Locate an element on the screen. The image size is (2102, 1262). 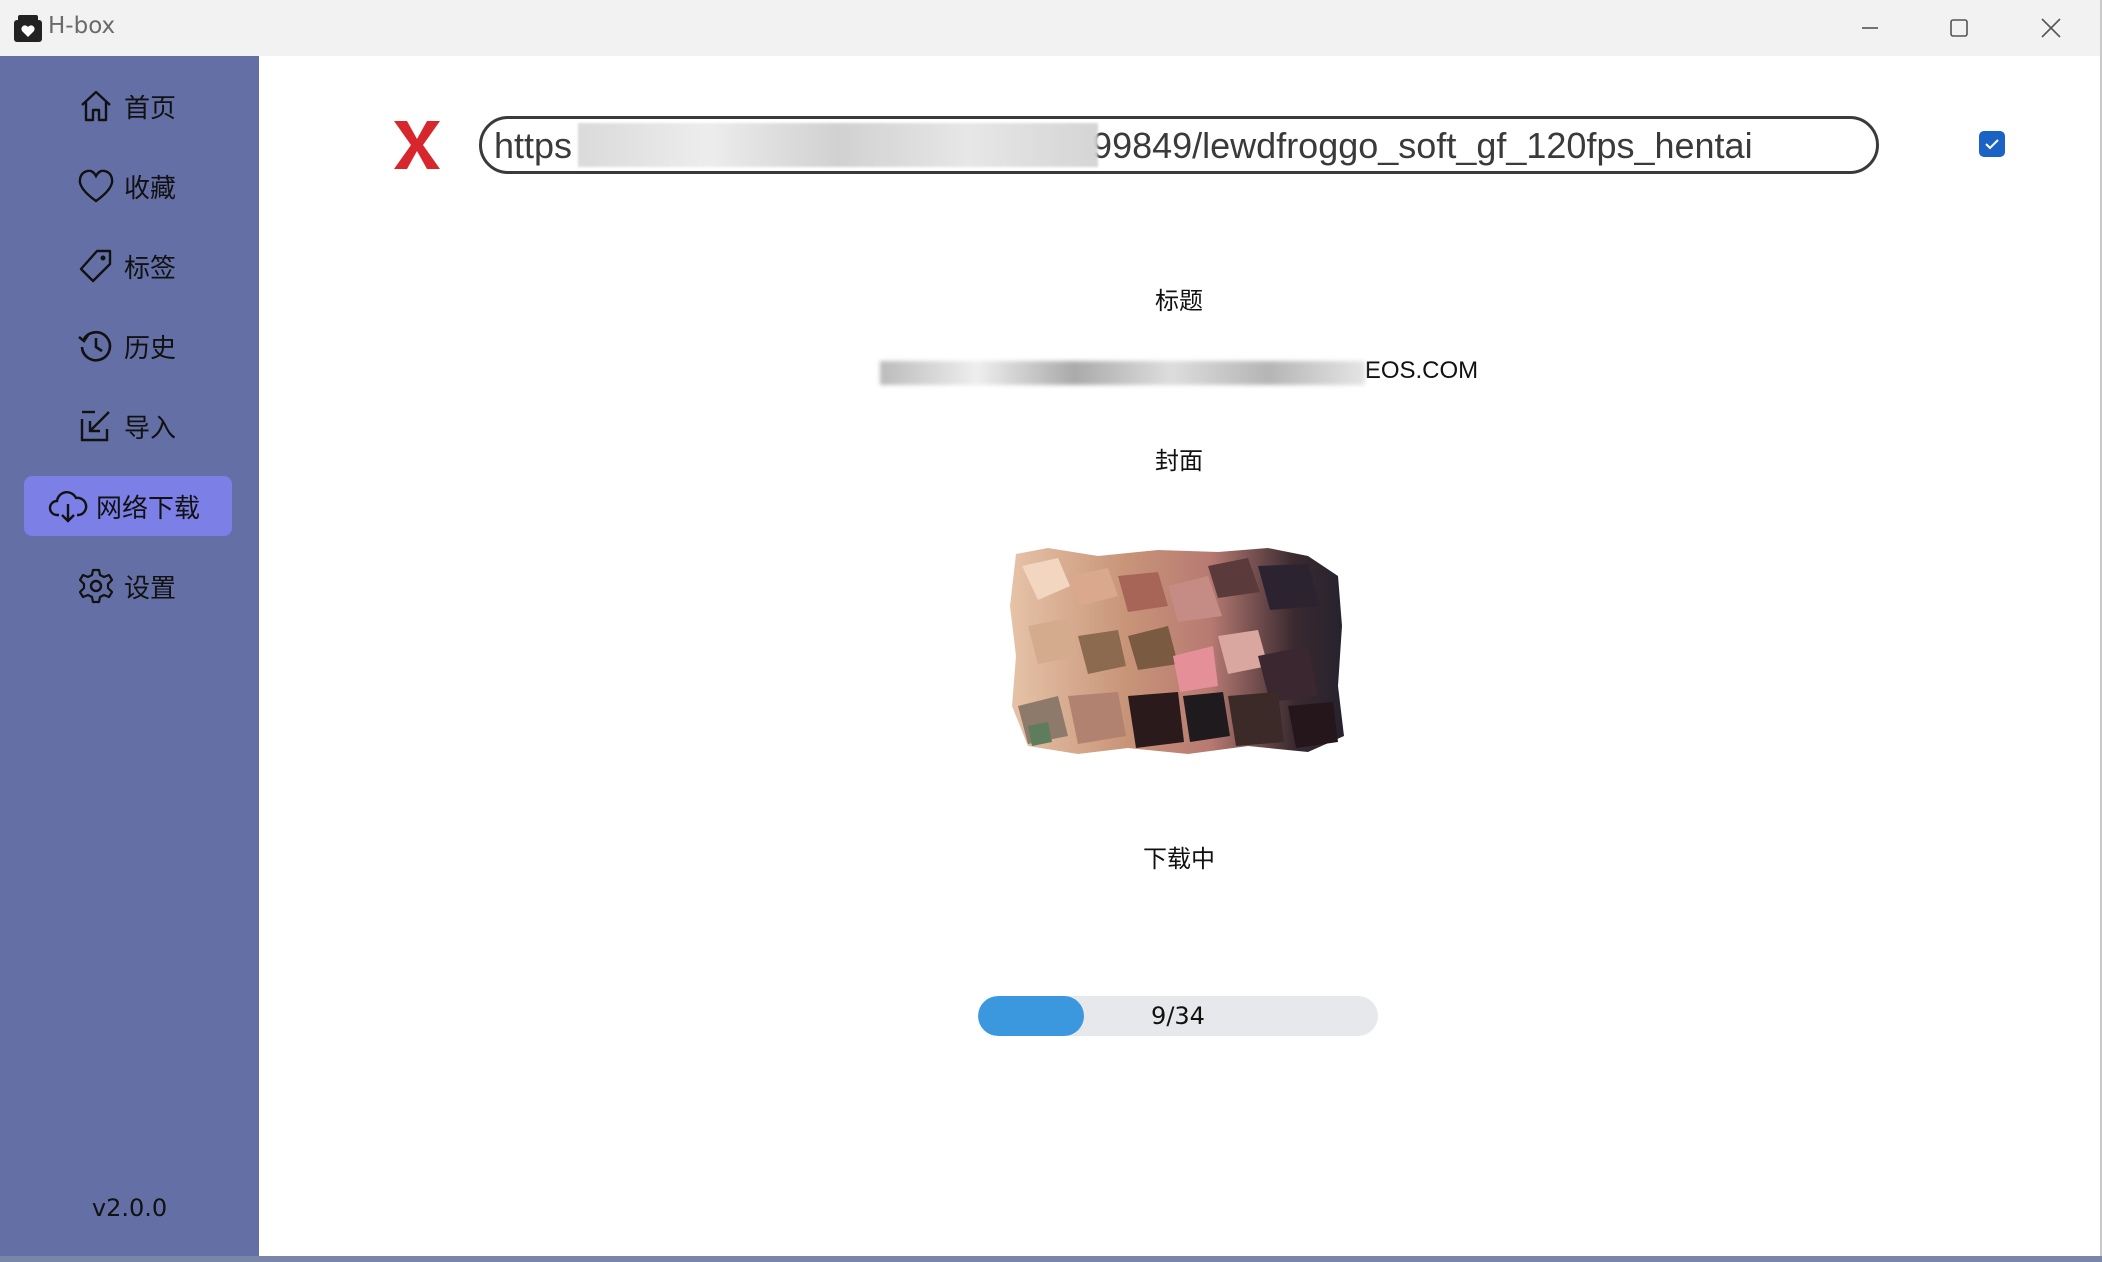
home-icon is located at coordinates (96, 106).